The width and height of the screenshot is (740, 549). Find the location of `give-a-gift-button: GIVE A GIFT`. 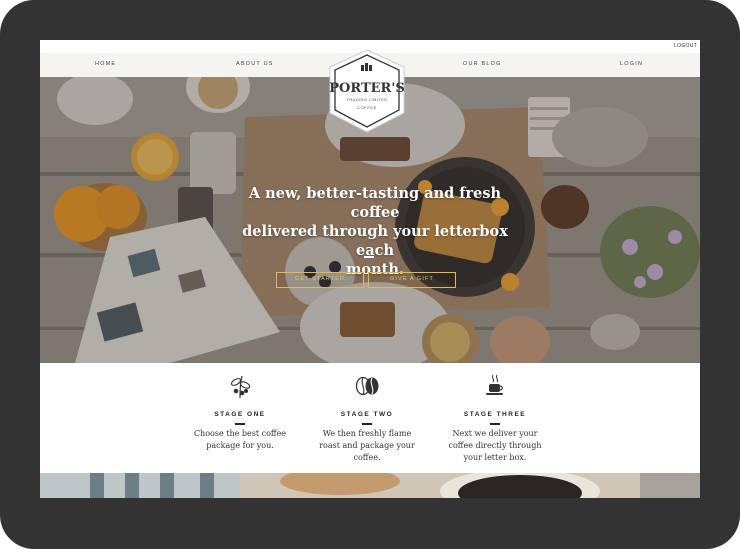

give-a-gift-button: GIVE A GIFT is located at coordinates (412, 280).